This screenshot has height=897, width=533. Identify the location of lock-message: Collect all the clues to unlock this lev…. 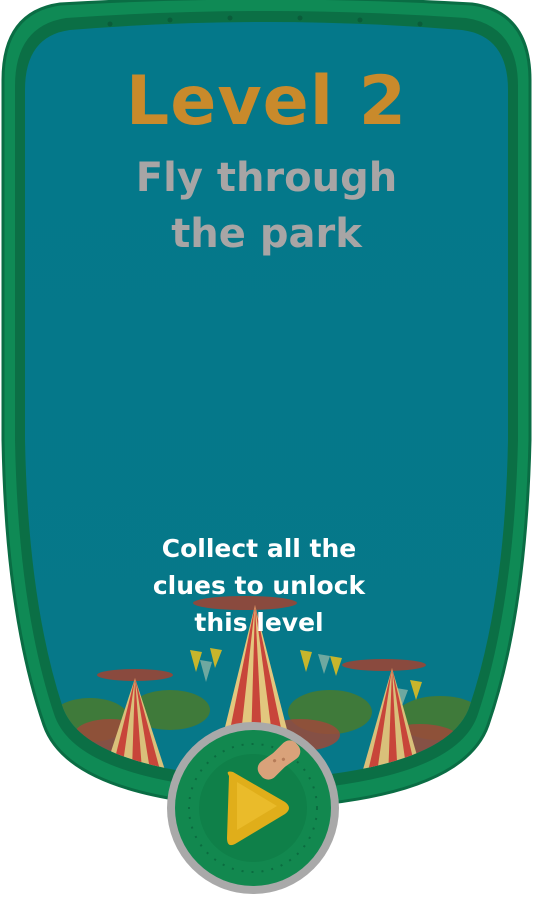
(259, 585).